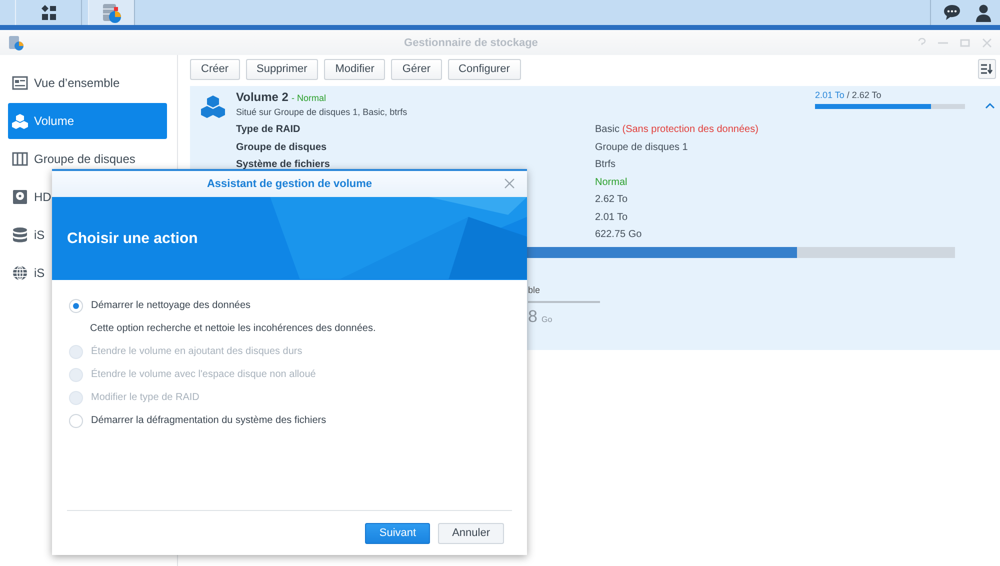  I want to click on detail-value: Basic (Sans protection des données), so click(677, 130).